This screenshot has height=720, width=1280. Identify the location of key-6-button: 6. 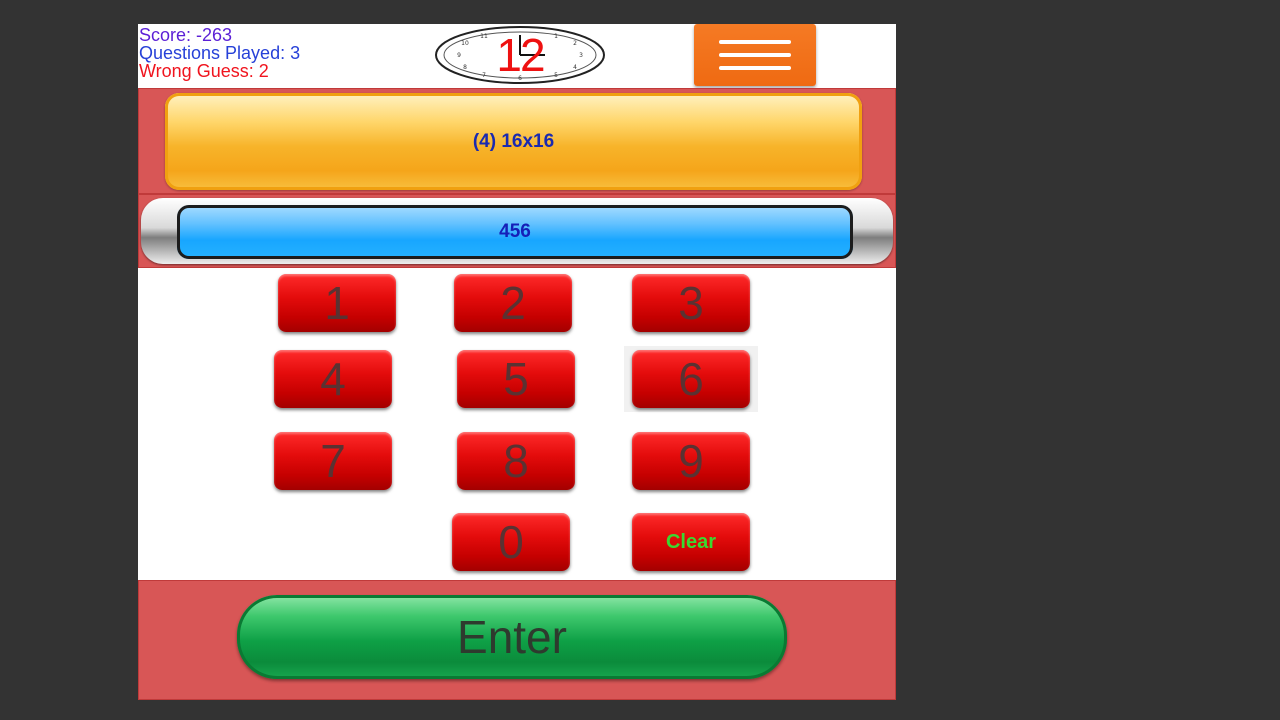
(691, 379).